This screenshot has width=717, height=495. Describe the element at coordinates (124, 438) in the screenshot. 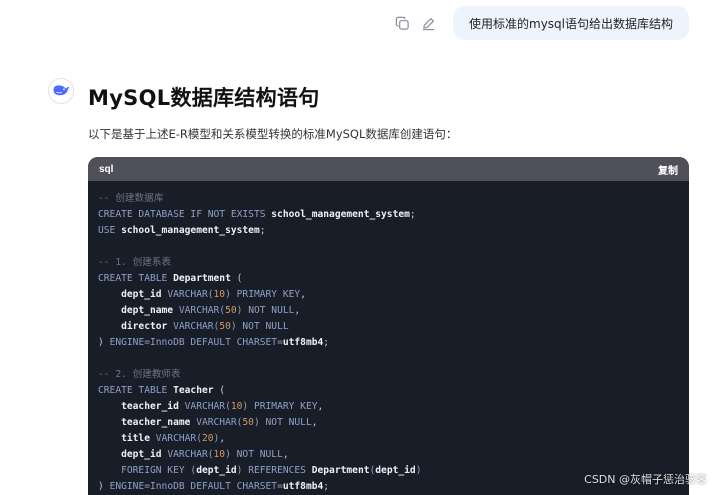

I see `code-token: title` at that location.